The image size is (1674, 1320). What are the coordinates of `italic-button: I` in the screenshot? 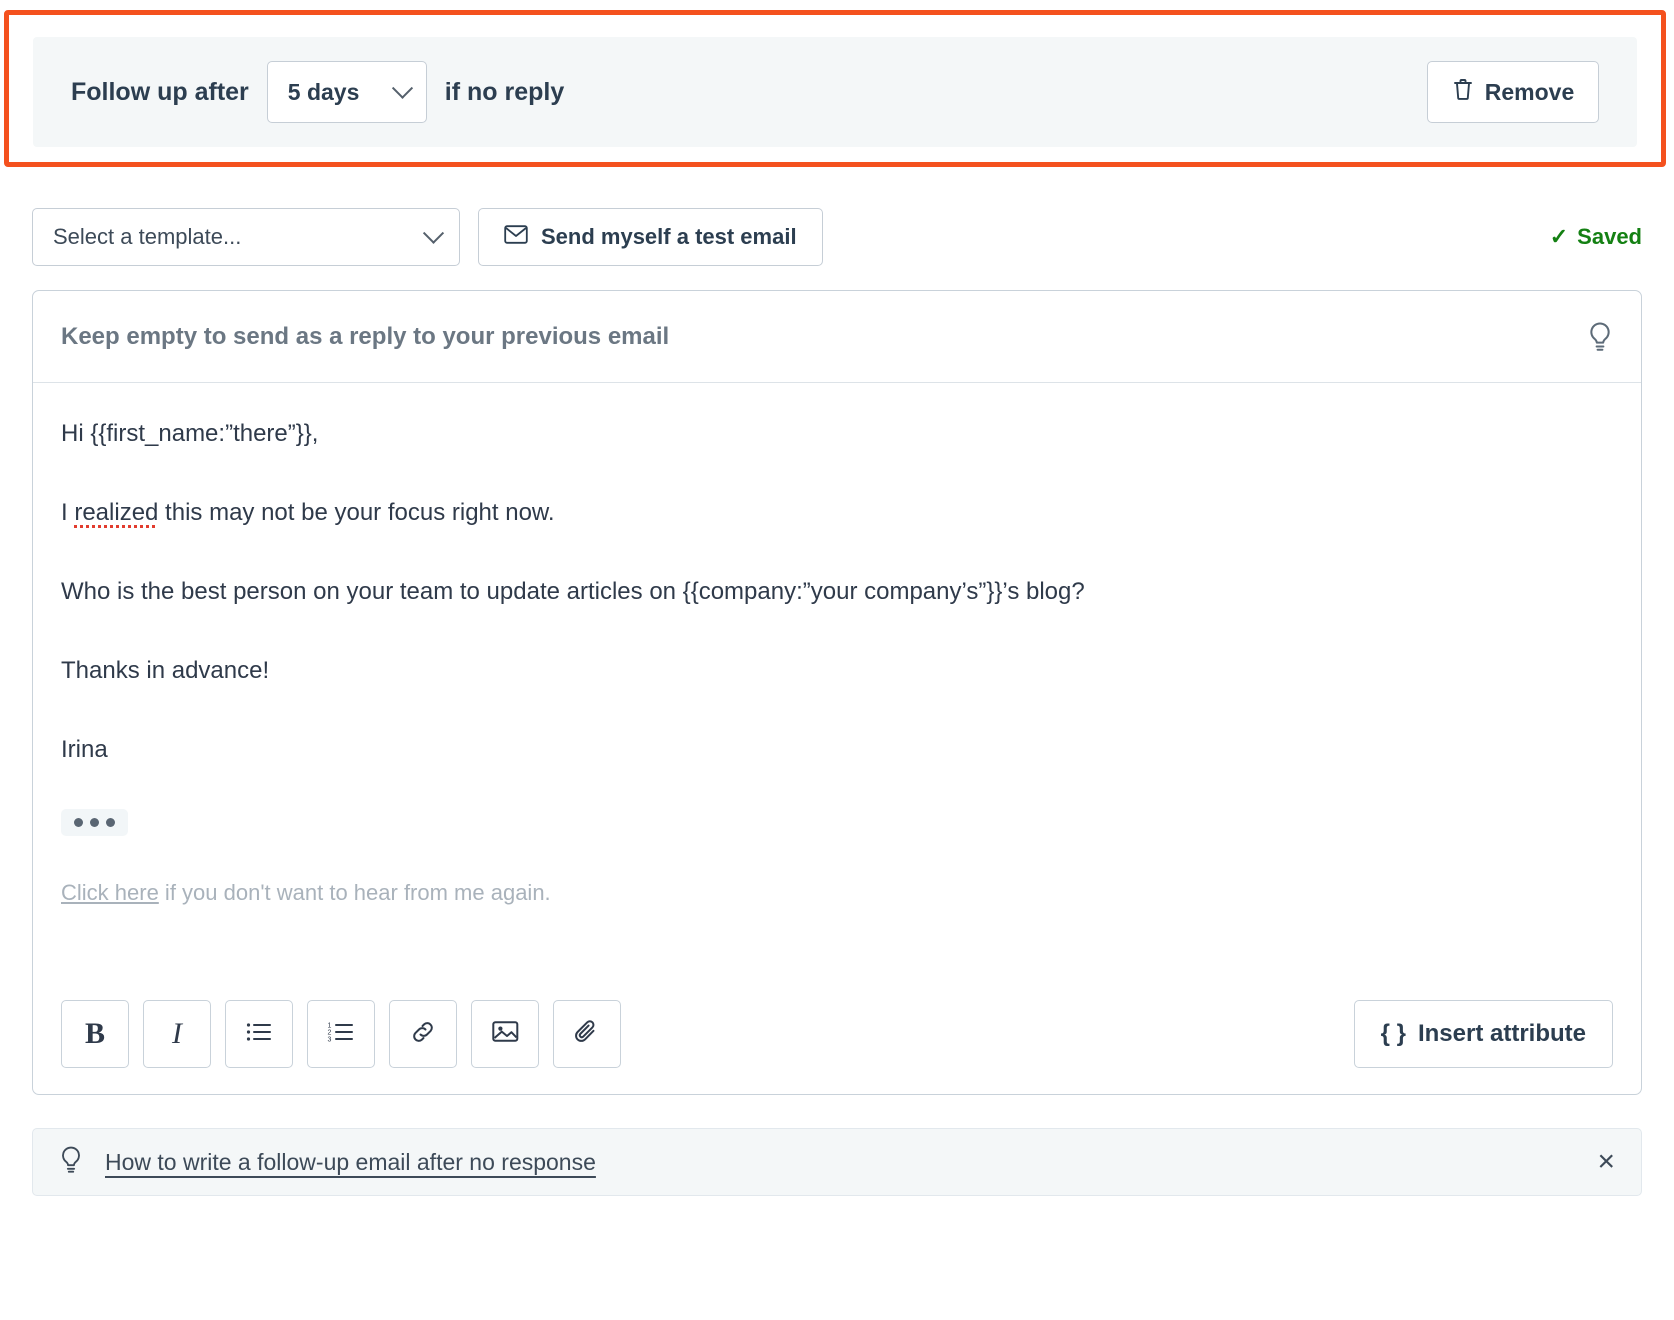 It's located at (177, 1034).